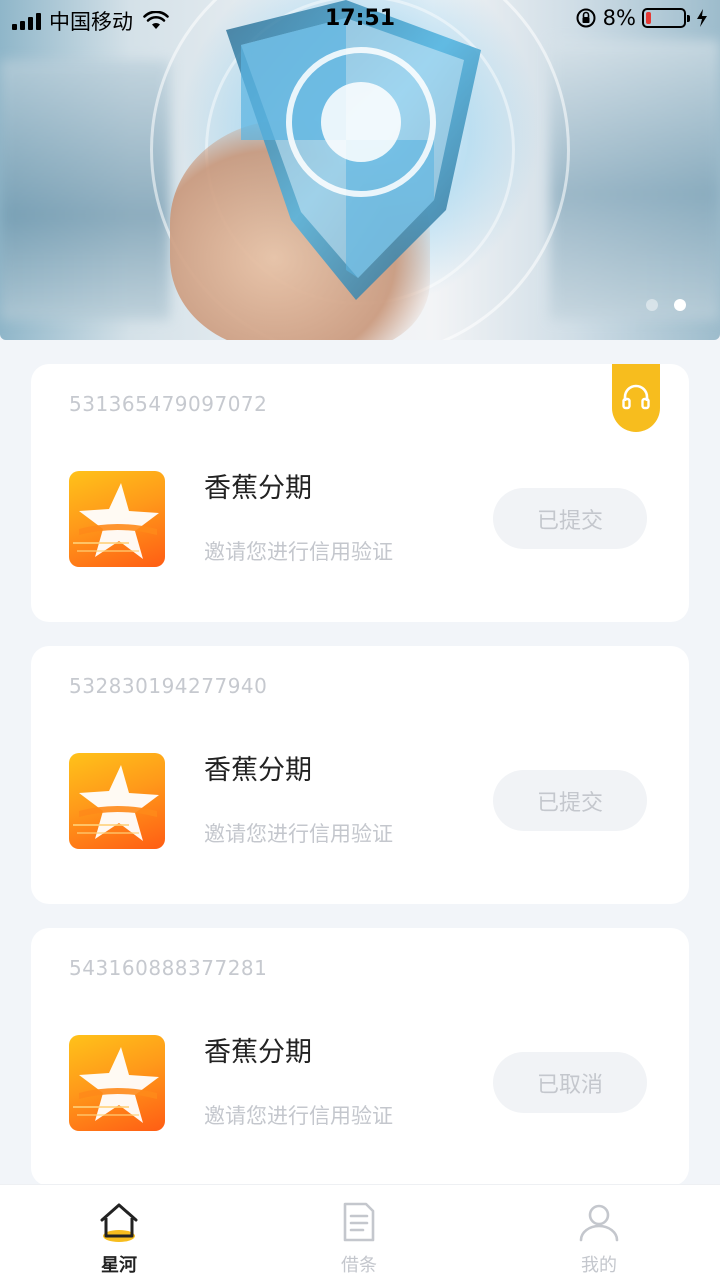 The width and height of the screenshot is (720, 1280). I want to click on status-button: 已取消, so click(570, 1082).